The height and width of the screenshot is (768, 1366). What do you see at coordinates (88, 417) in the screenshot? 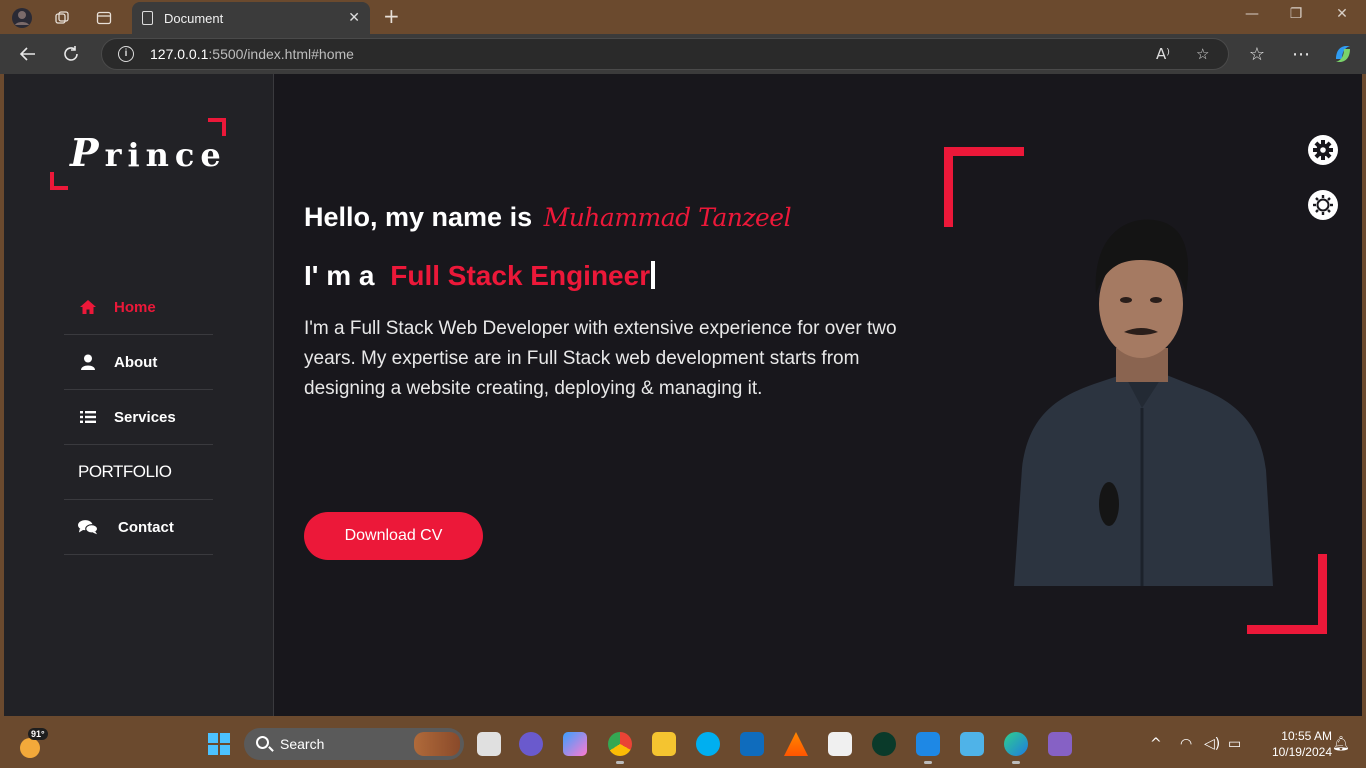
I see `list-icon` at bounding box center [88, 417].